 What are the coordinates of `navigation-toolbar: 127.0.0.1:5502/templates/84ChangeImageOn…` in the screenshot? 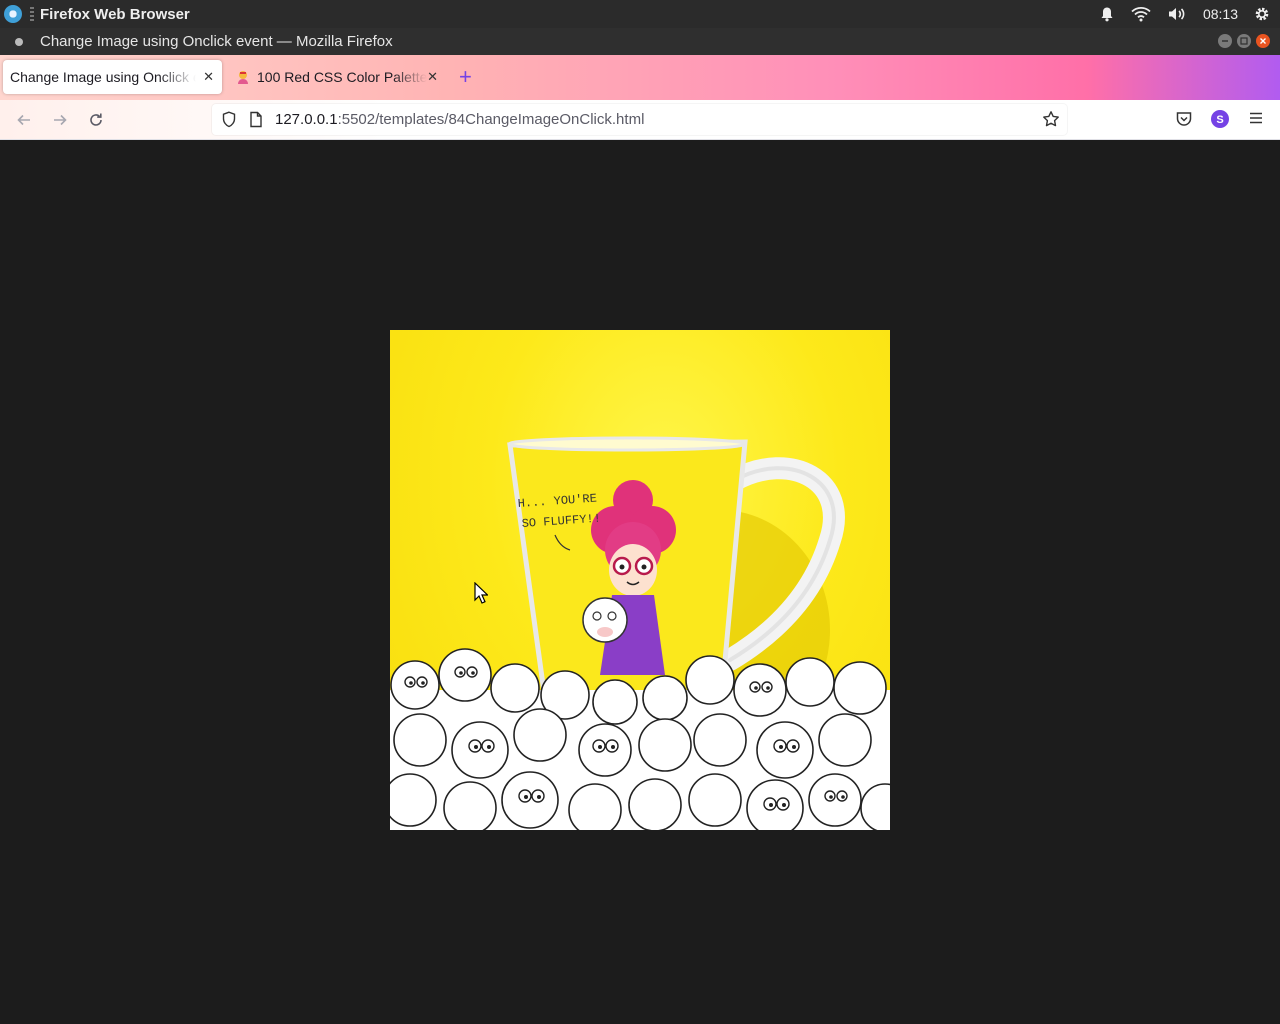 It's located at (640, 120).